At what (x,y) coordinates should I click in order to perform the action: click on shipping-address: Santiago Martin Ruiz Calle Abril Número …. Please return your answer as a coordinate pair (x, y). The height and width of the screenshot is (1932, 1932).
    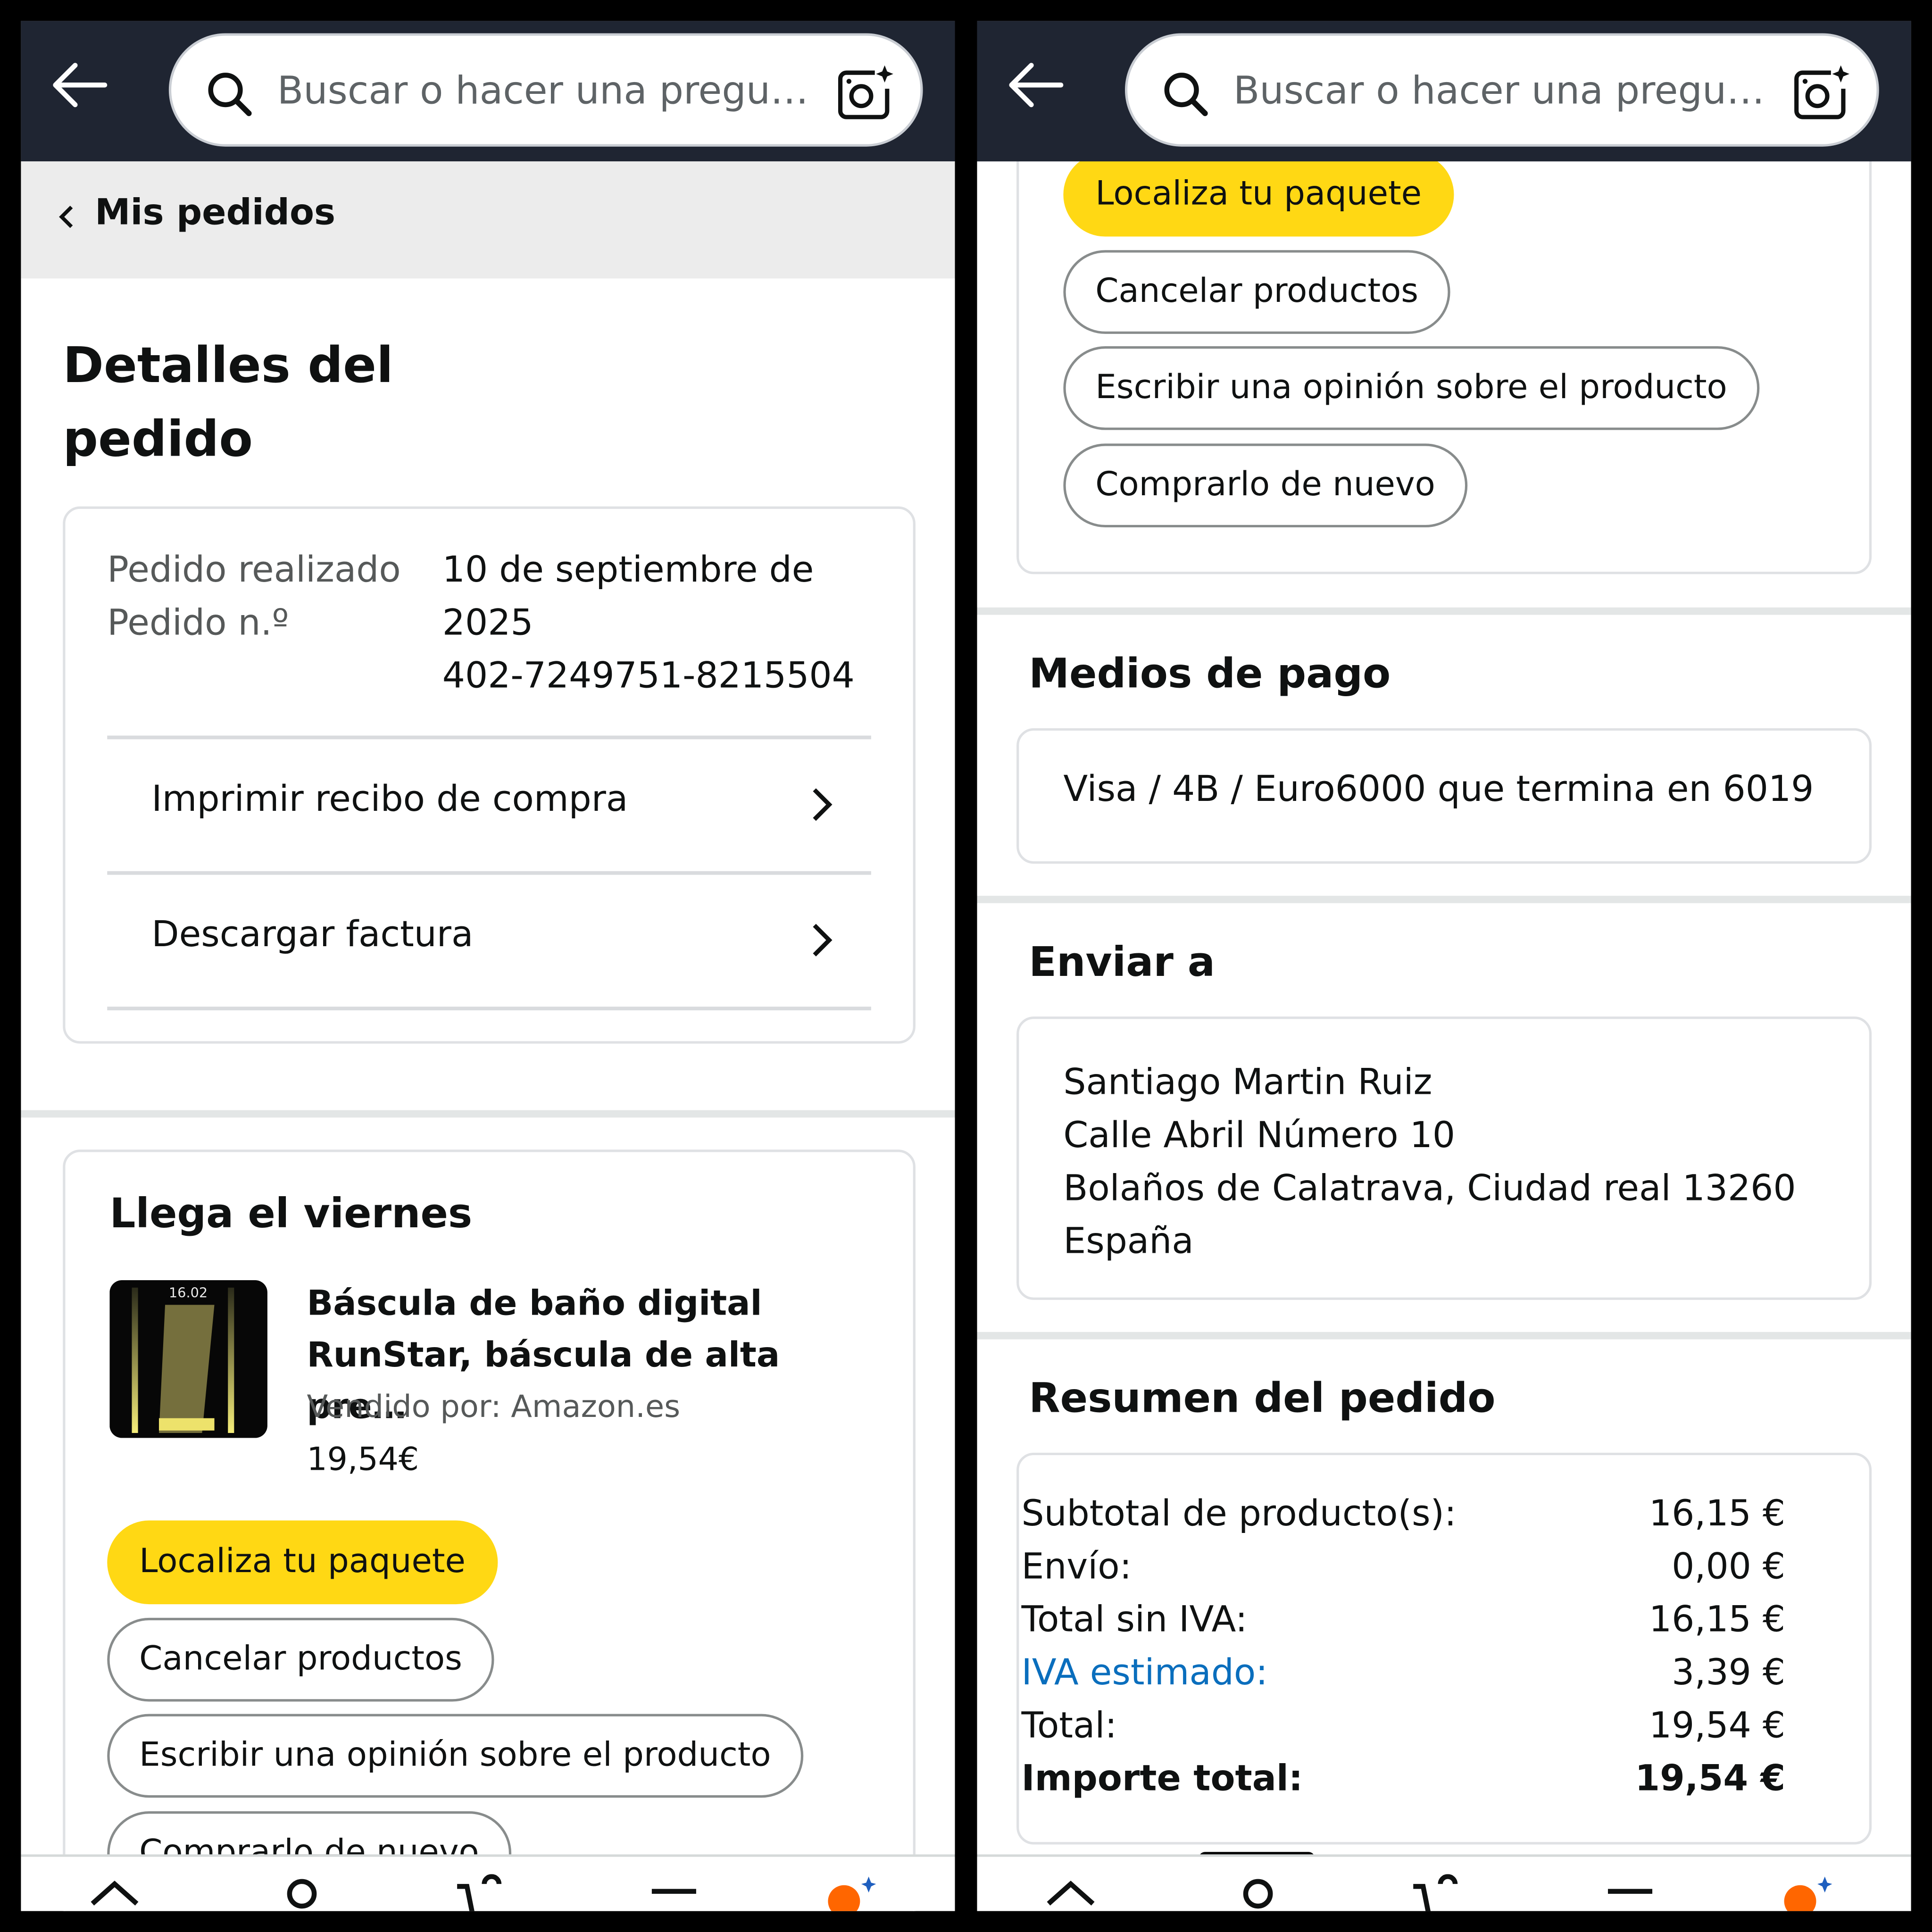
    Looking at the image, I should click on (1429, 1162).